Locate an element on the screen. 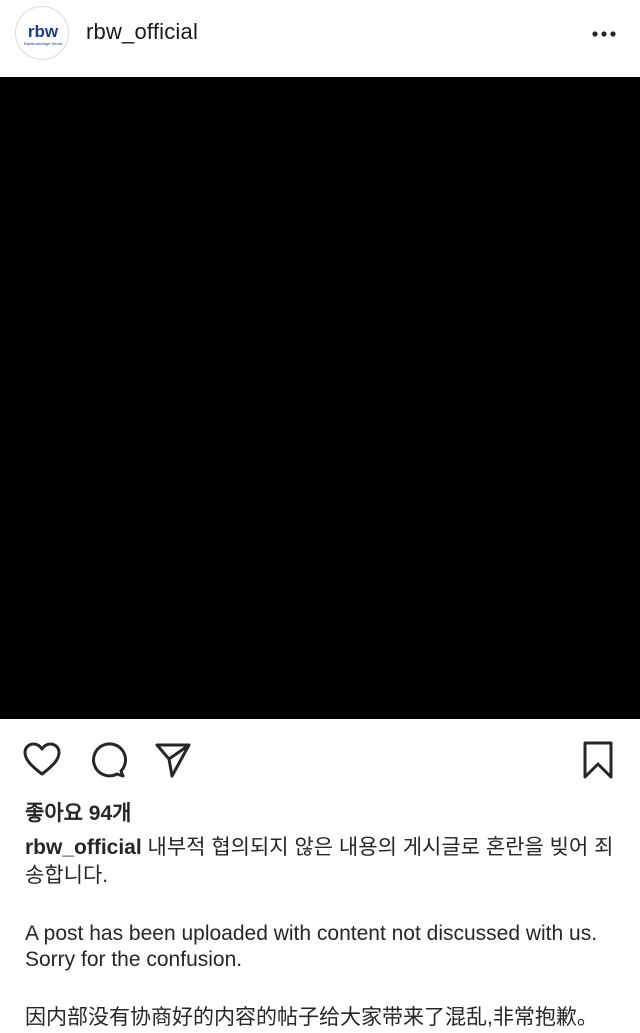 The height and width of the screenshot is (1033, 640). post-actions is located at coordinates (320, 760).